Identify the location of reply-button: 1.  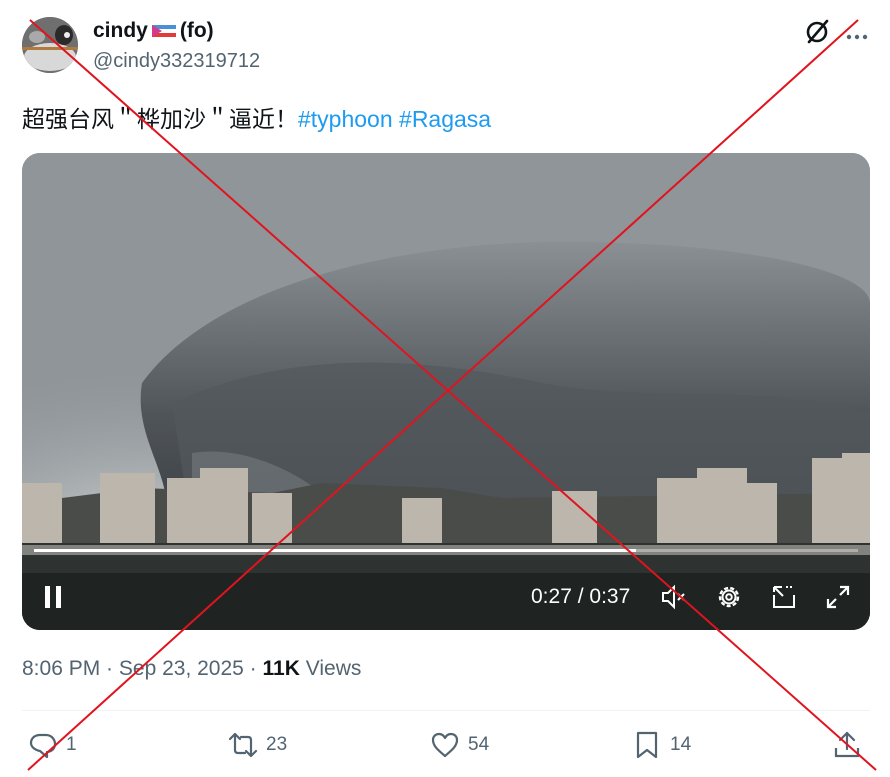
(52, 745).